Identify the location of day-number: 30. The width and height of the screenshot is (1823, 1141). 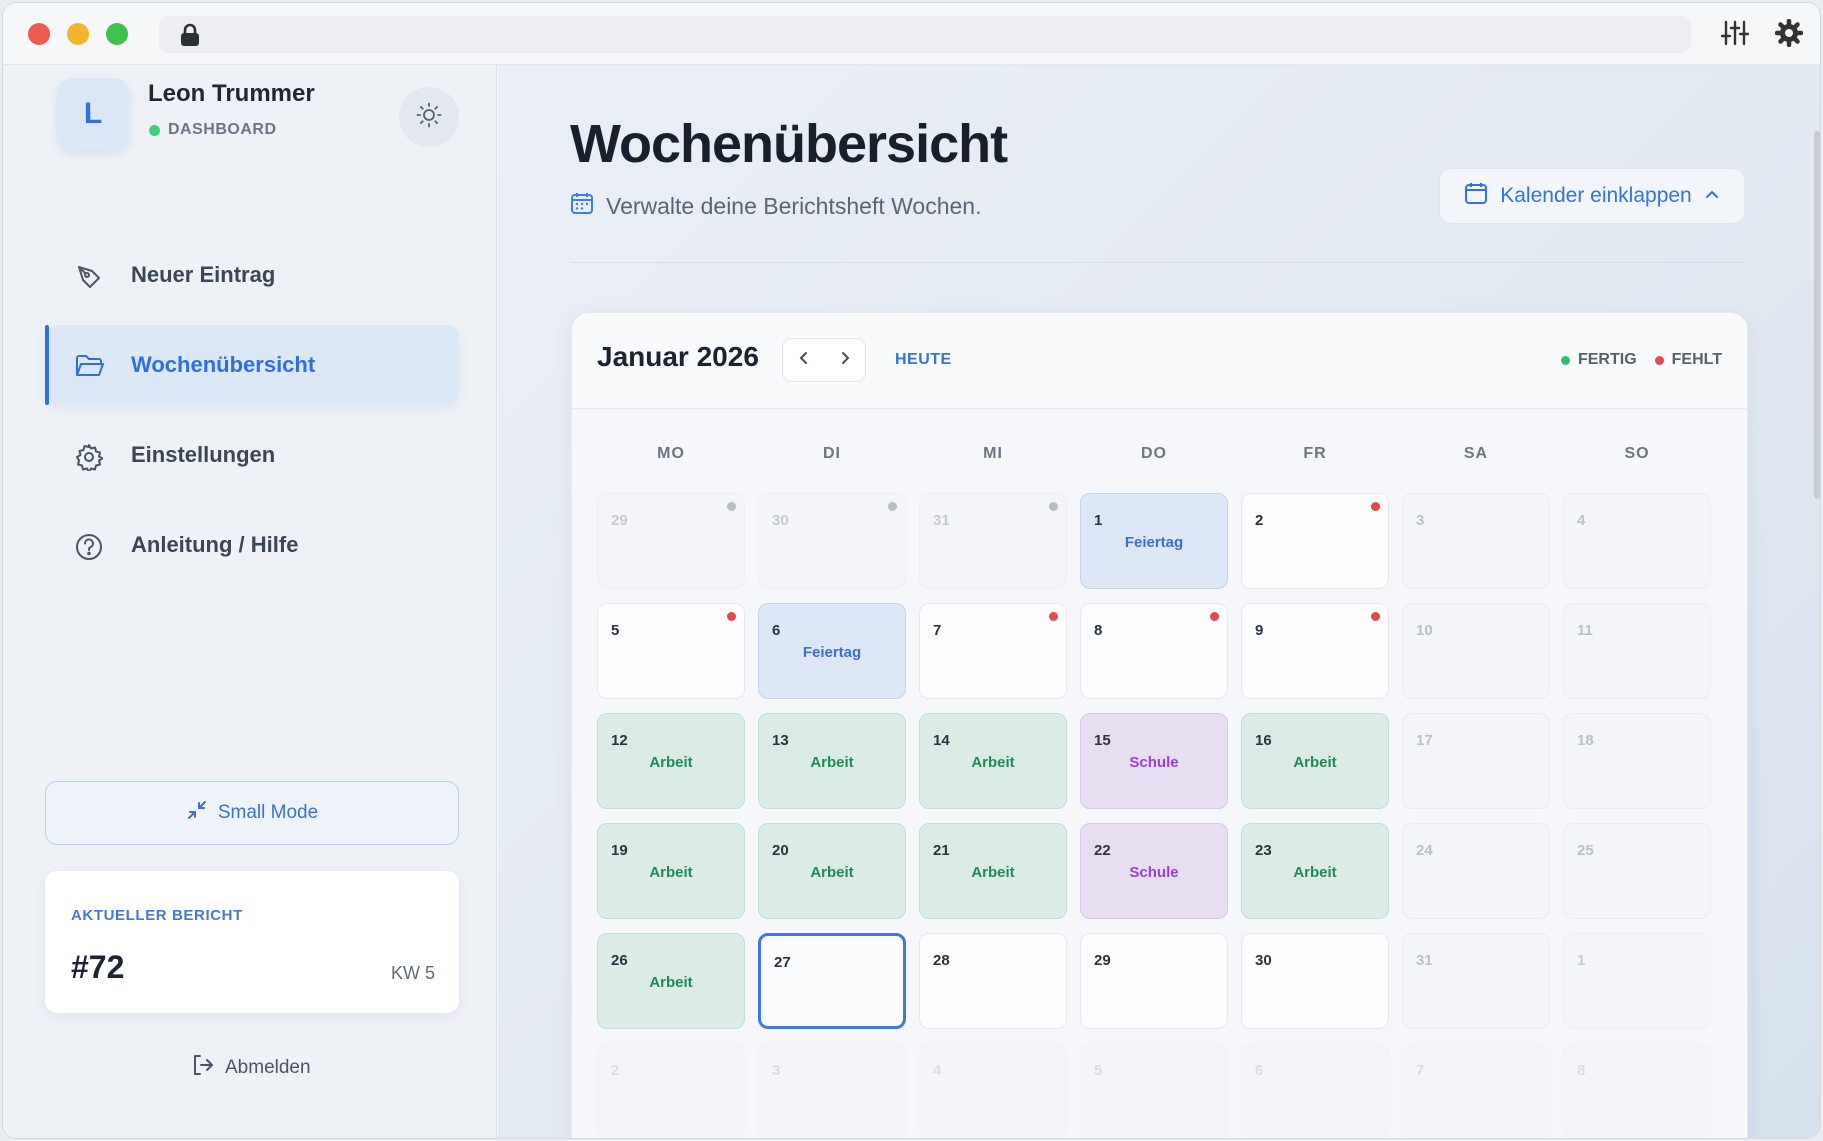
(780, 520).